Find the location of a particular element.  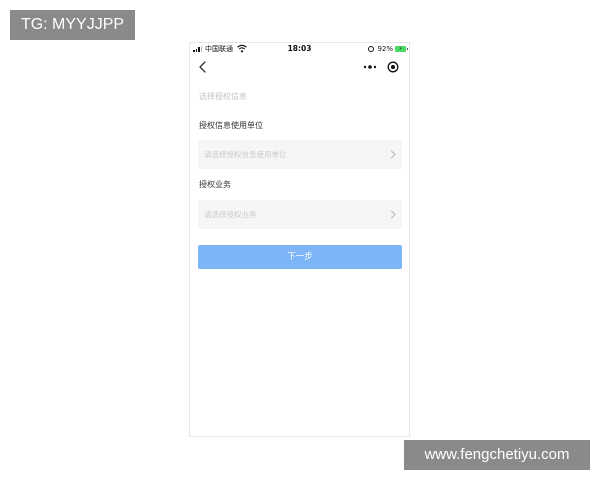

watermark-bottom: www.fengchetiyu.com is located at coordinates (497, 455).